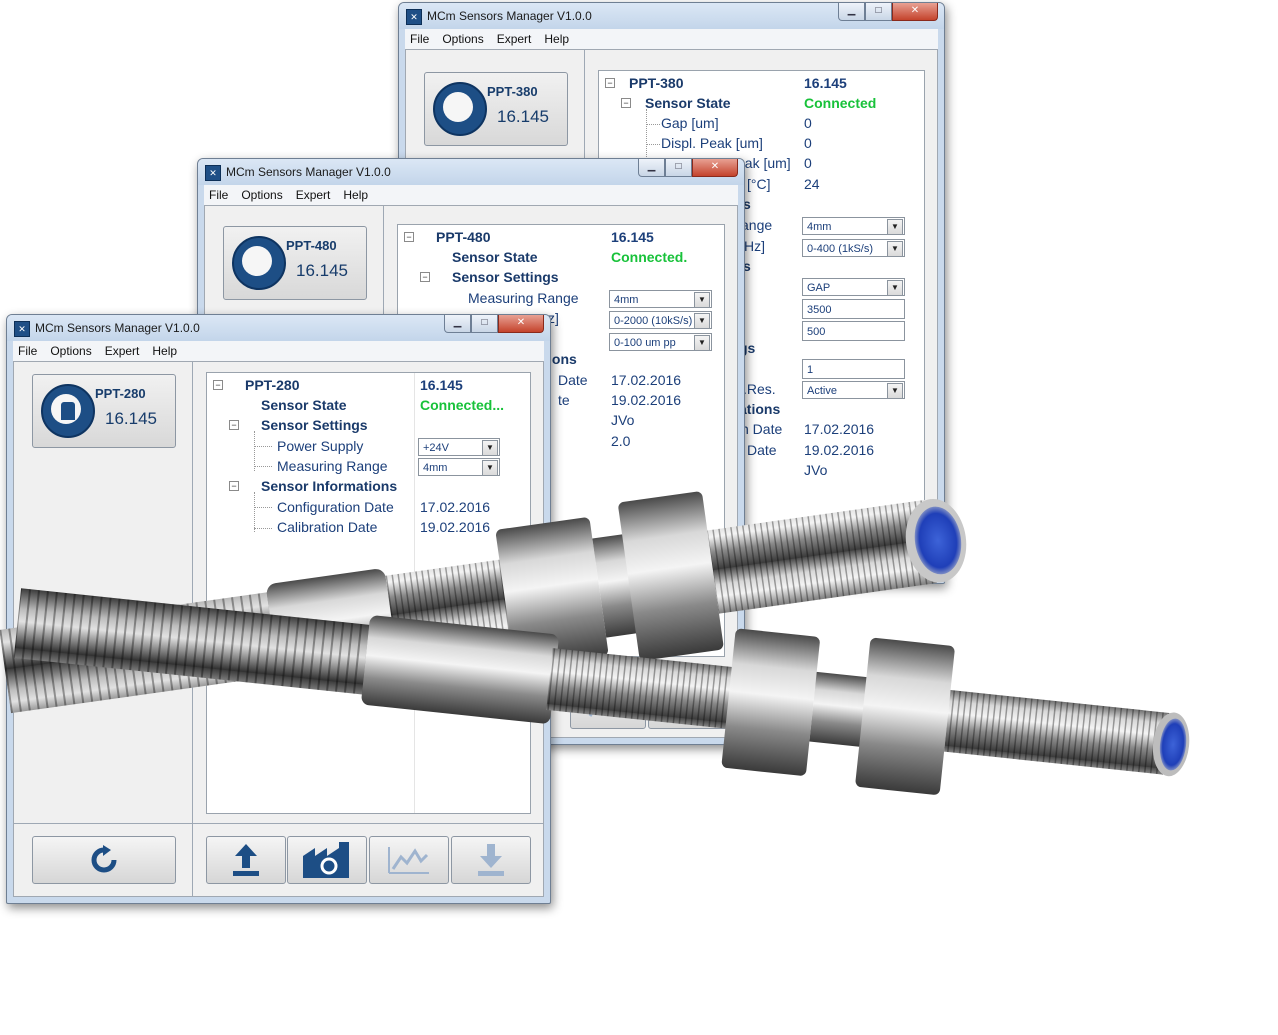 Image resolution: width=1278 pixels, height=1035 pixels. Describe the element at coordinates (853, 287) in the screenshot. I see `mode-select: GAP ▼` at that location.